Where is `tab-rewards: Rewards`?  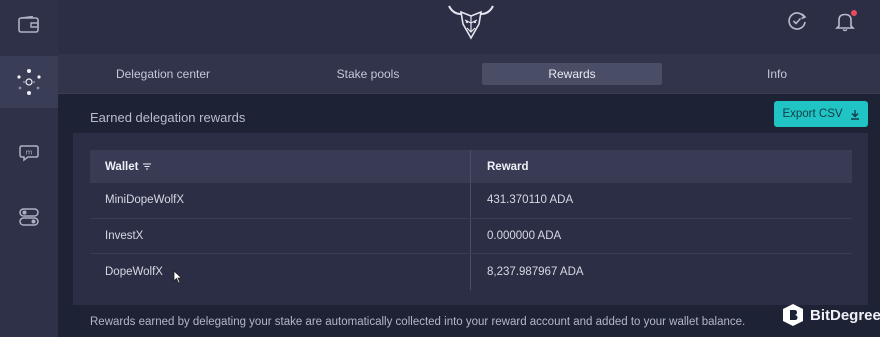 tab-rewards: Rewards is located at coordinates (572, 74).